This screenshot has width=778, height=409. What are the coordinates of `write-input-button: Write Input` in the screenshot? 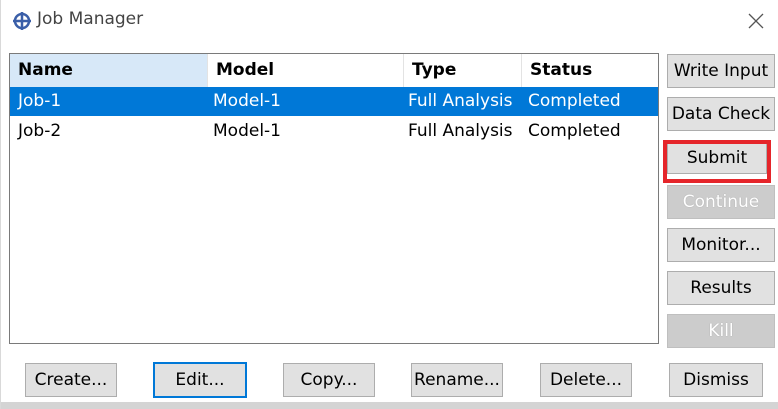 It's located at (721, 71).